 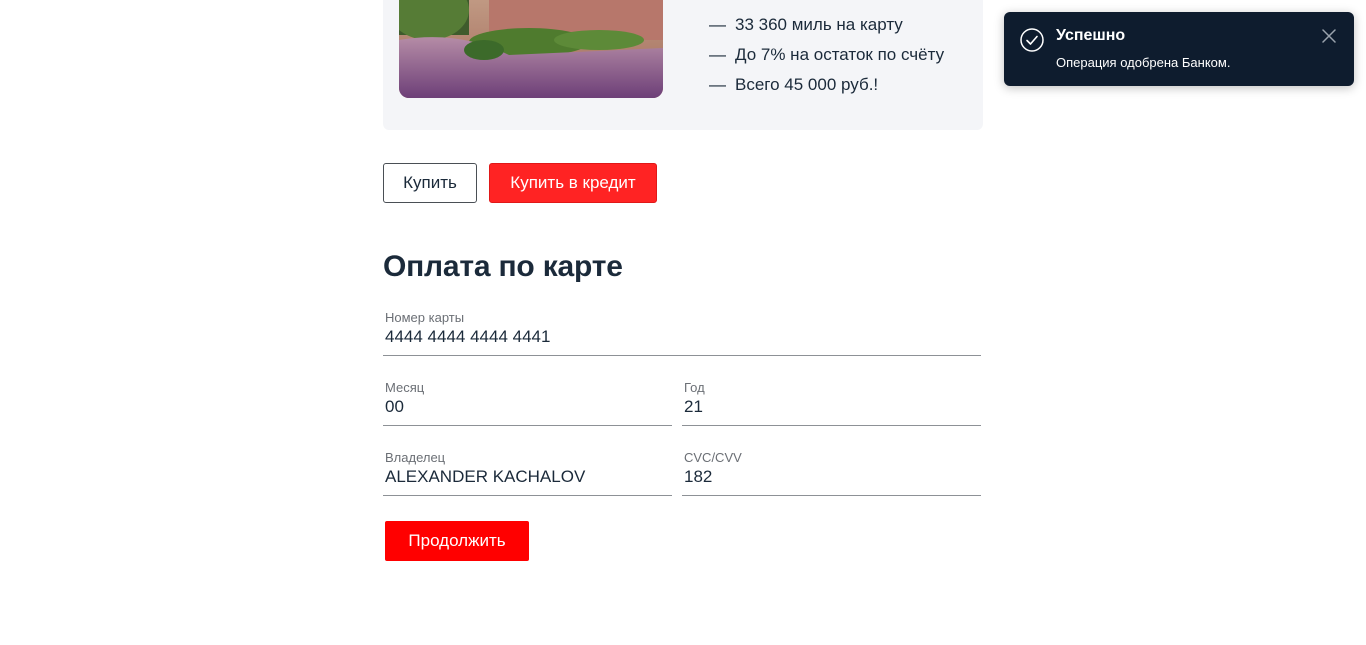 What do you see at coordinates (807, 84) in the screenshot?
I see `offer-feature-text: Всего 45 000 руб.!` at bounding box center [807, 84].